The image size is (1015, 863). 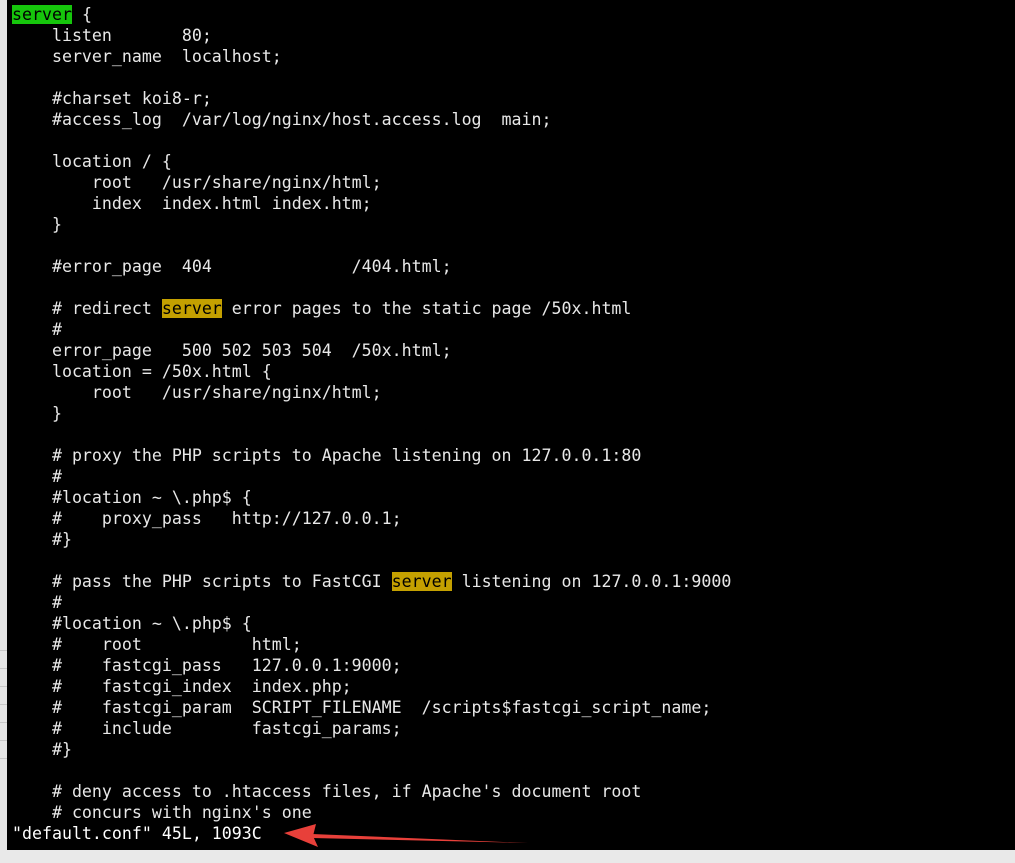 I want to click on code-text: index index.html index.htm;, so click(x=192, y=203).